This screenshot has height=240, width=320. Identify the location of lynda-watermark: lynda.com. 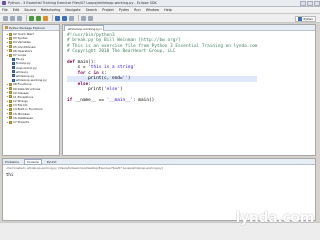
(275, 218).